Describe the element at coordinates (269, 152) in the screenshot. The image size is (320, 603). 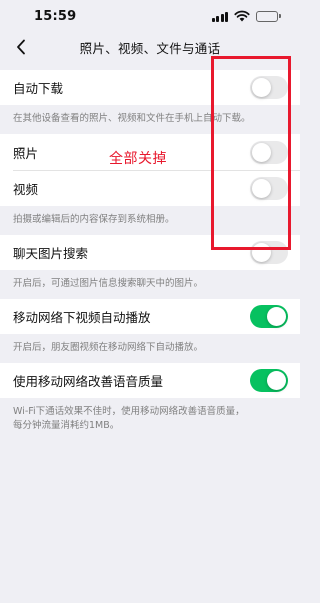
I see `save-photo-toggle` at that location.